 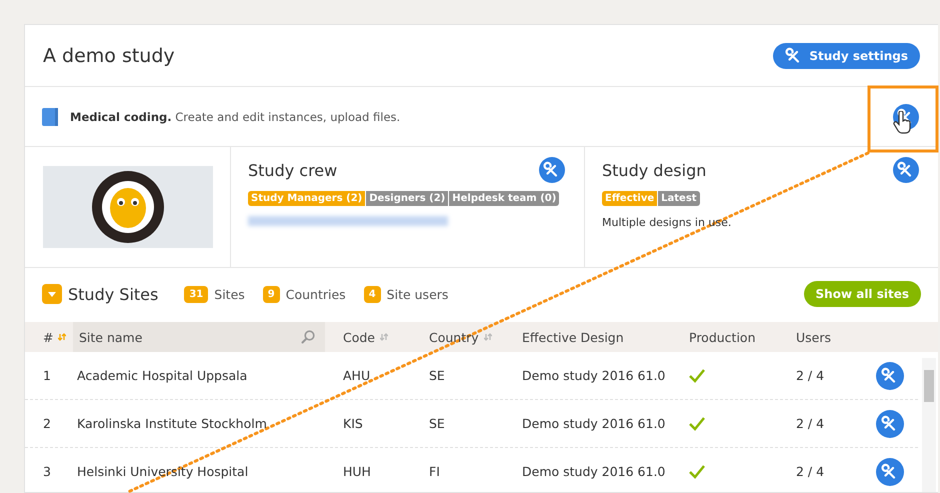 What do you see at coordinates (407, 198) in the screenshot?
I see `filter-tab: Designers (2)` at bounding box center [407, 198].